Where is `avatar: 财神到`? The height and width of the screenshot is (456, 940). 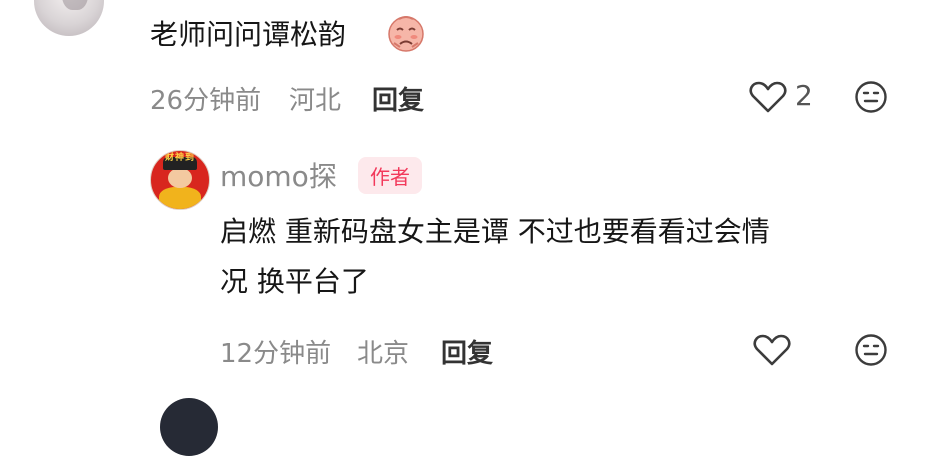
avatar: 财神到 is located at coordinates (180, 180).